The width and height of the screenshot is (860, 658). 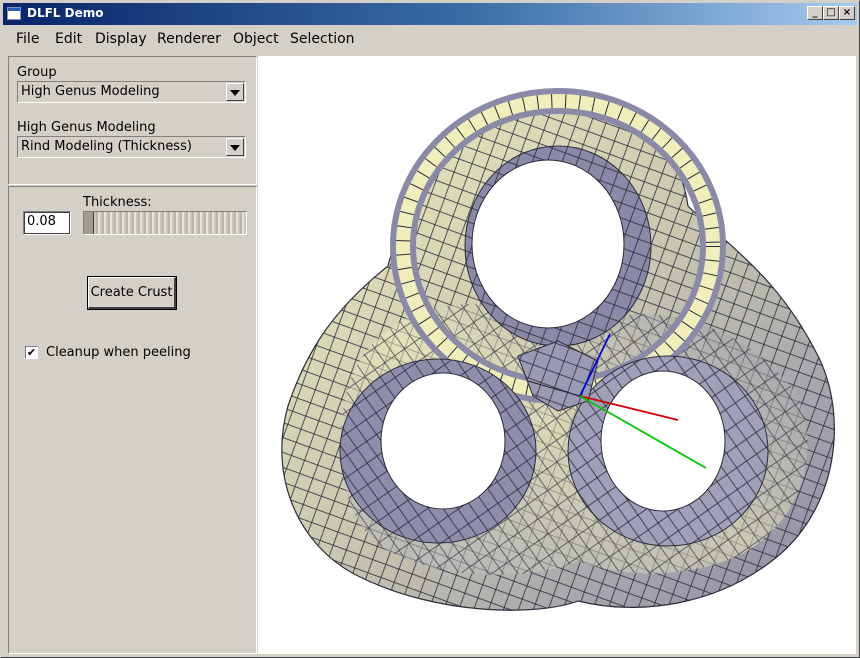 What do you see at coordinates (165, 223) in the screenshot?
I see `thickness-slider` at bounding box center [165, 223].